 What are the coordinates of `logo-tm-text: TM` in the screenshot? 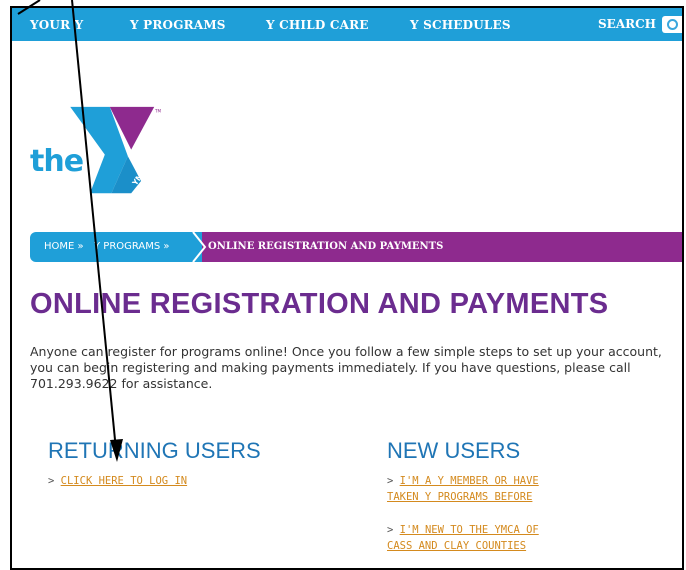 It's located at (158, 111).